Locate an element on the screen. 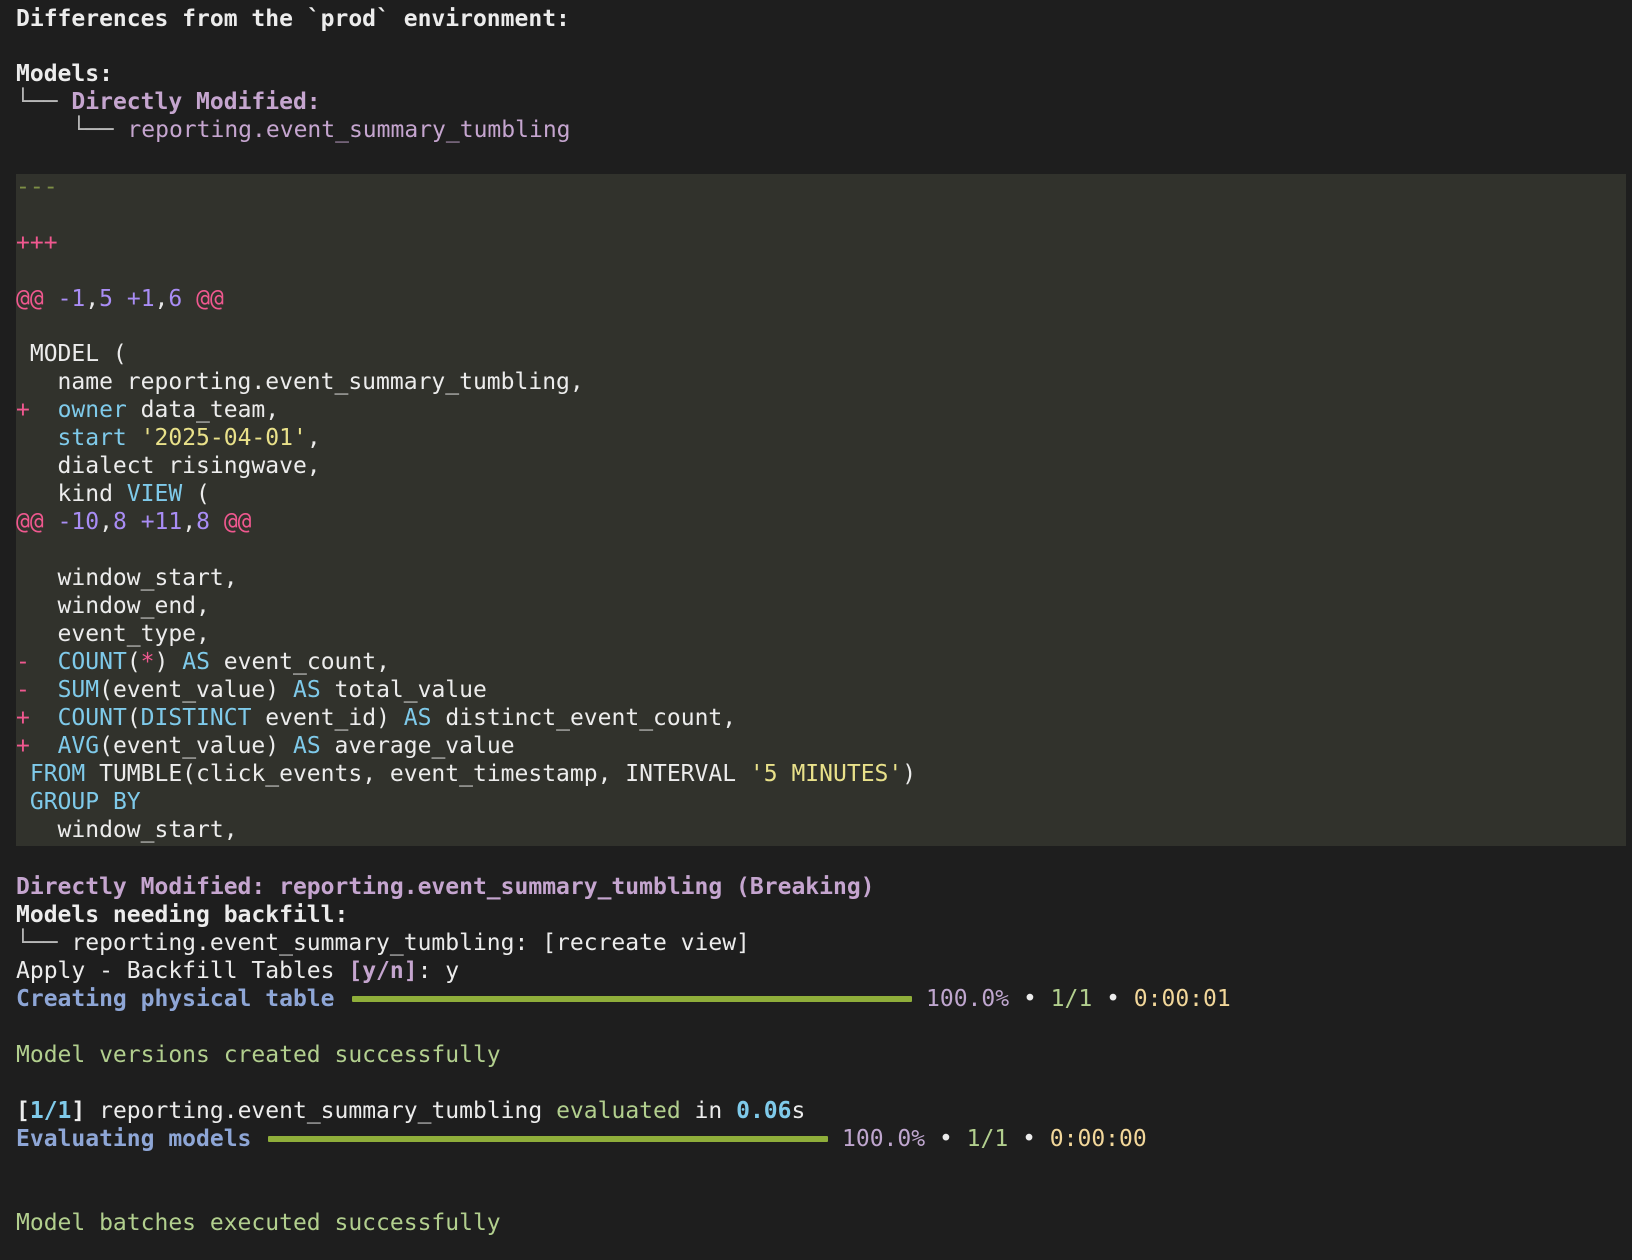 This screenshot has height=1260, width=1632. progress-stats: 100.0% • 1/1 • 0:00:00 is located at coordinates (994, 1139).